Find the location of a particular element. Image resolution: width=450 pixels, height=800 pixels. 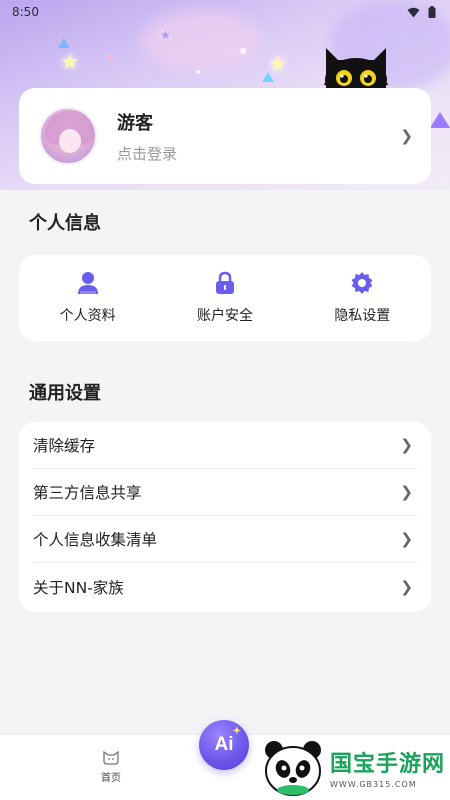

privacy-settings-button: 隐私设置 is located at coordinates (362, 298).